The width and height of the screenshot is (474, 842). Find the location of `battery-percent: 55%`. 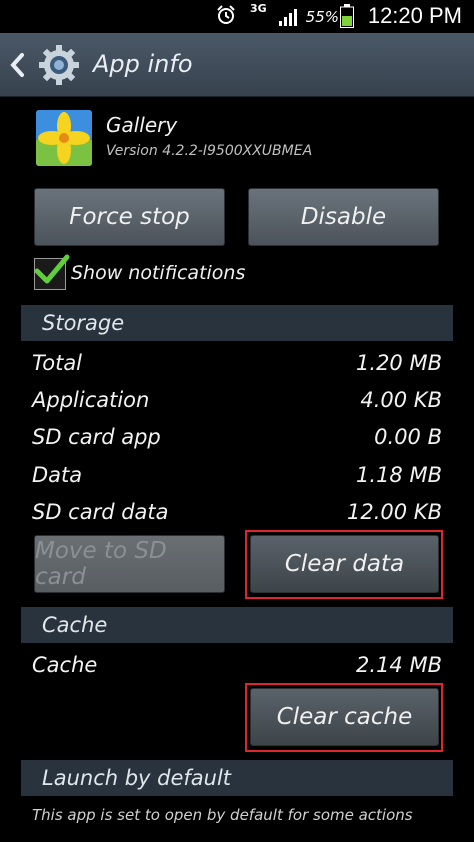

battery-percent: 55% is located at coordinates (322, 17).